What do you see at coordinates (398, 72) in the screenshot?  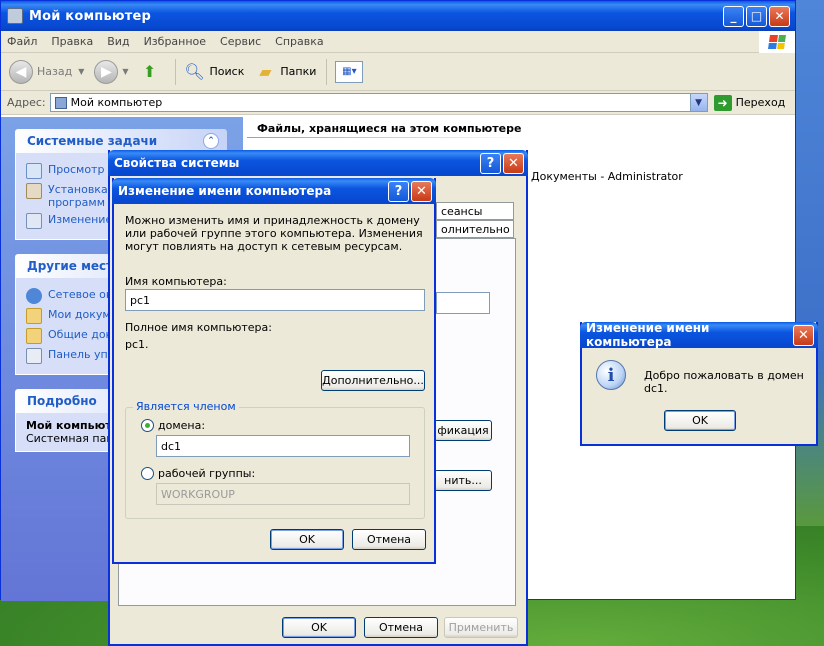 I see `toolbar: ◀ Назад ▼ ▶ ▼ ⬆ 🔍︎ Поиск ▰ Папки ▦▾` at bounding box center [398, 72].